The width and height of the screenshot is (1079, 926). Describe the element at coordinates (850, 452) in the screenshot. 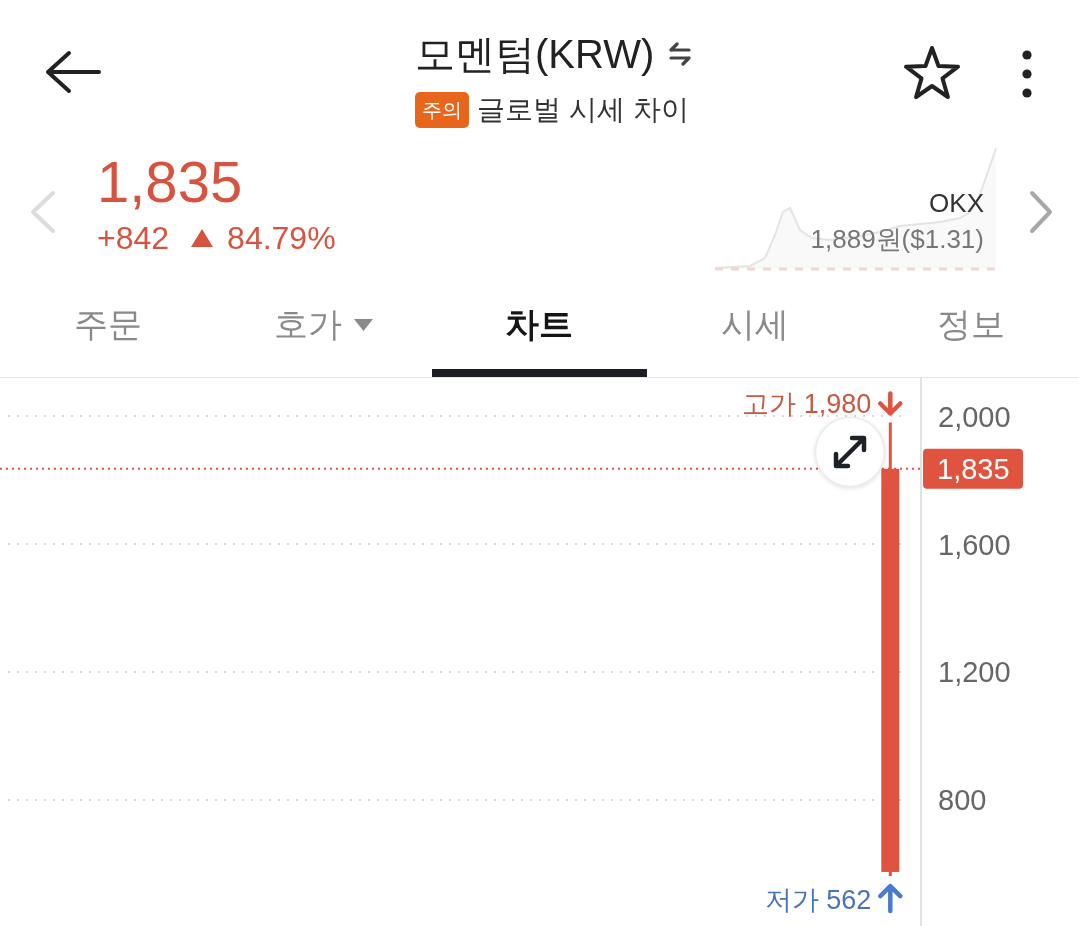

I see `expand-icon` at that location.